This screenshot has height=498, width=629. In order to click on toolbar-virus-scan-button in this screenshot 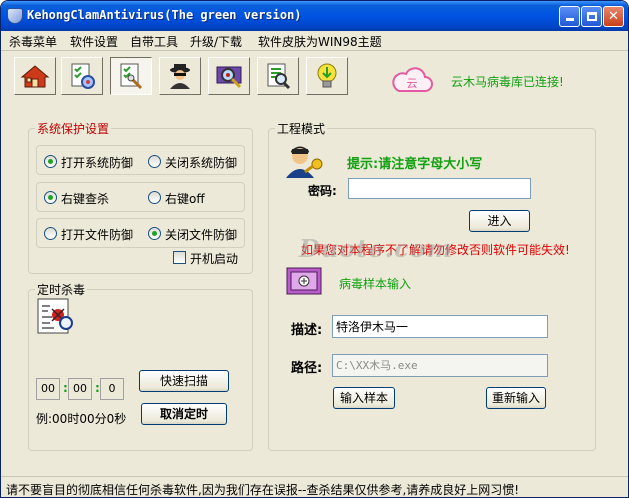, I will do `click(229, 76)`.